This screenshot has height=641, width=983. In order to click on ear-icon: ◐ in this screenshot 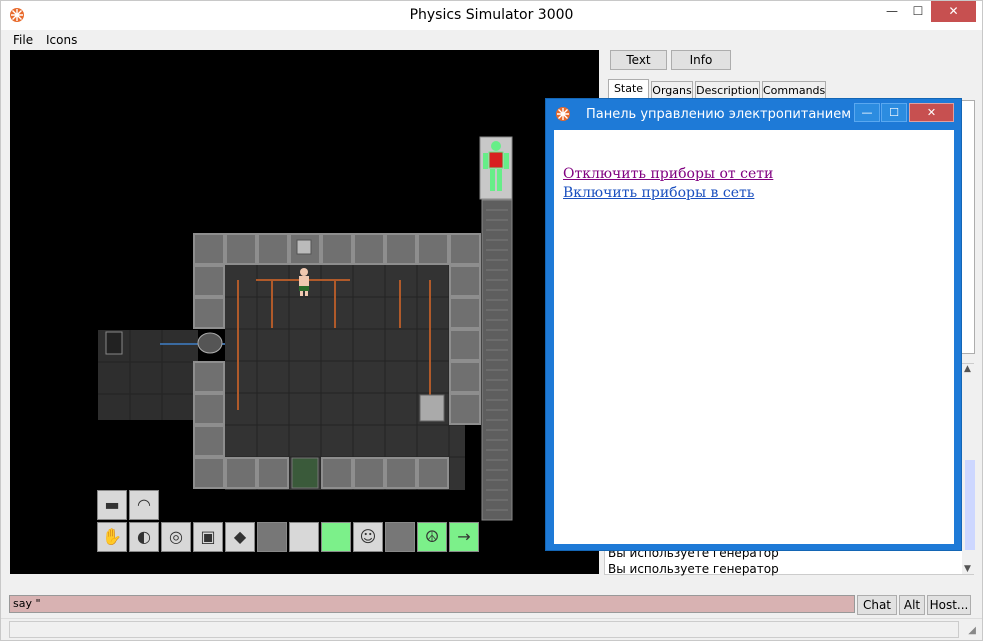, I will do `click(144, 537)`.